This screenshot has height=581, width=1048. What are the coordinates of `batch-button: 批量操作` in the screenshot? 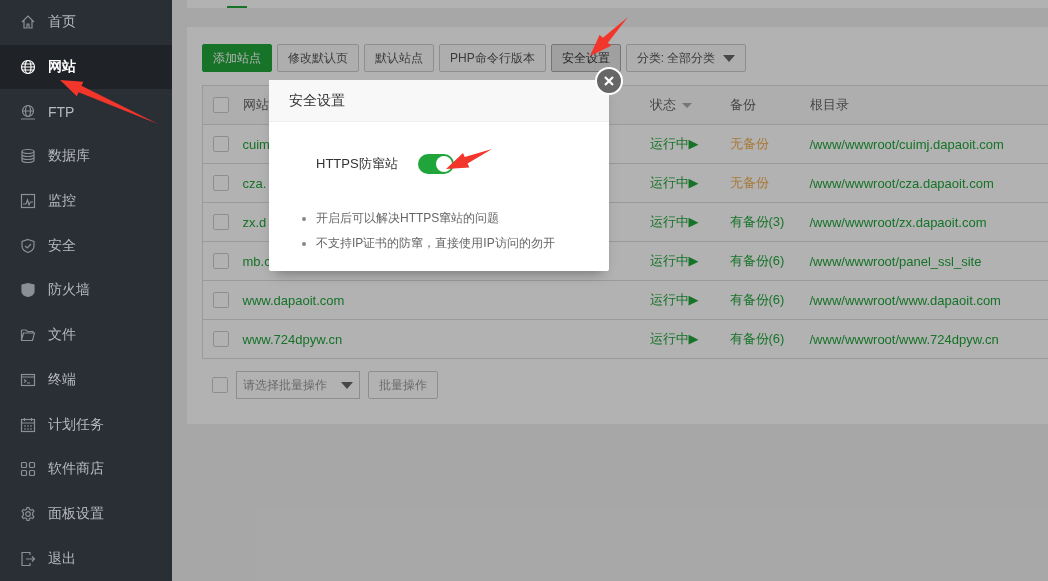 It's located at (403, 385).